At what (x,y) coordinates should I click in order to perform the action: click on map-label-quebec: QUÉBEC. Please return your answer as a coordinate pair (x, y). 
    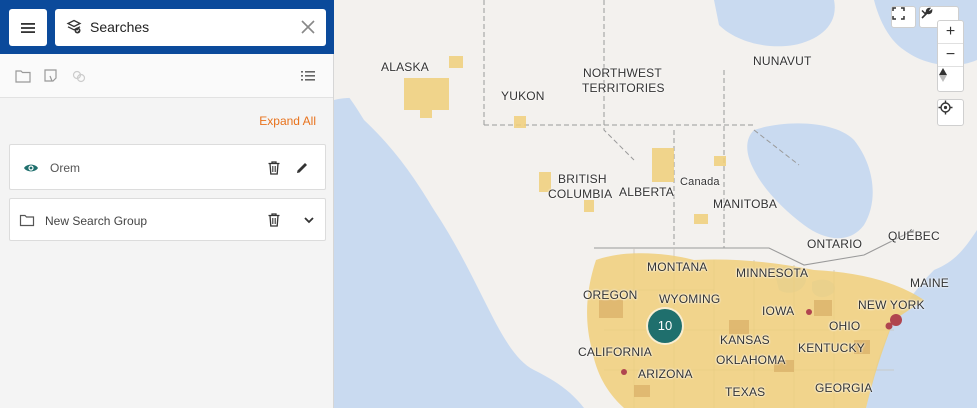
    Looking at the image, I should click on (914, 236).